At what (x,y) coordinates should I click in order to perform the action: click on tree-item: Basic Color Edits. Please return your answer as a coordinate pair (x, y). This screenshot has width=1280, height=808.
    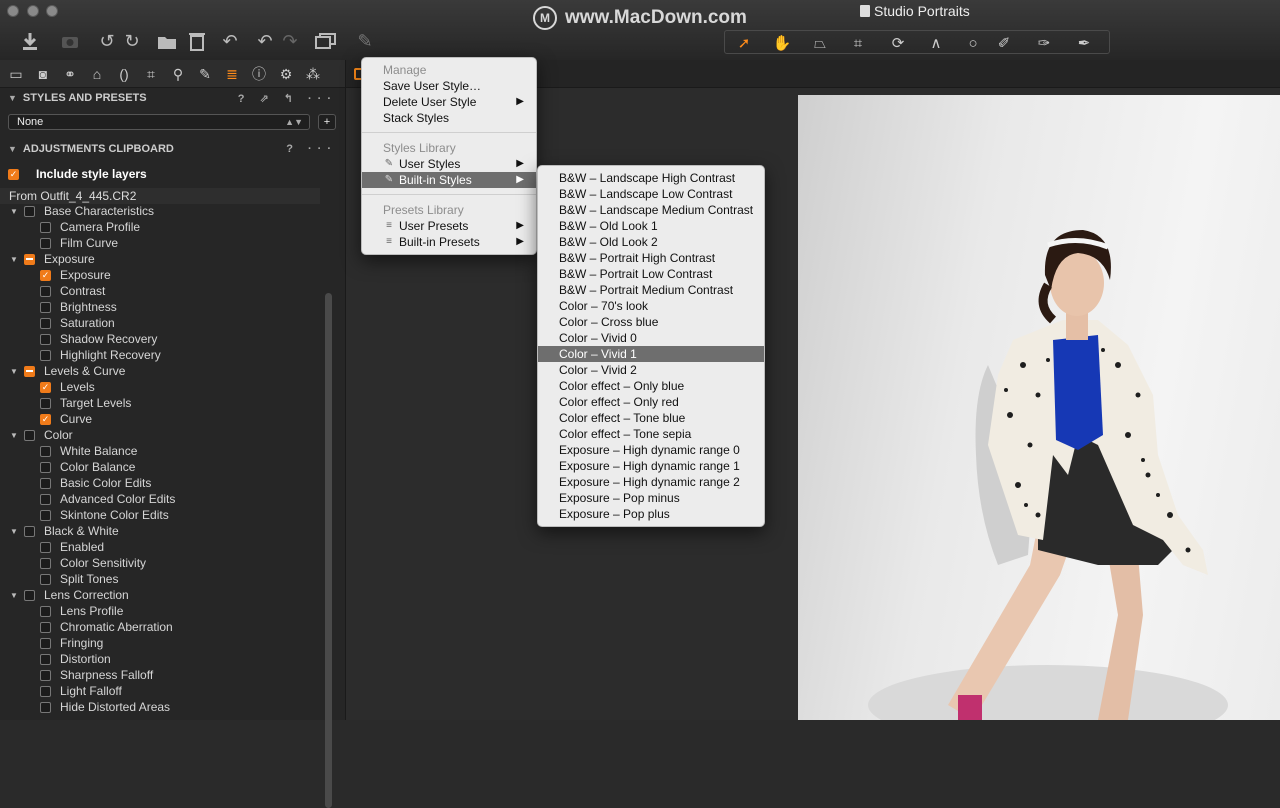
    Looking at the image, I should click on (160, 483).